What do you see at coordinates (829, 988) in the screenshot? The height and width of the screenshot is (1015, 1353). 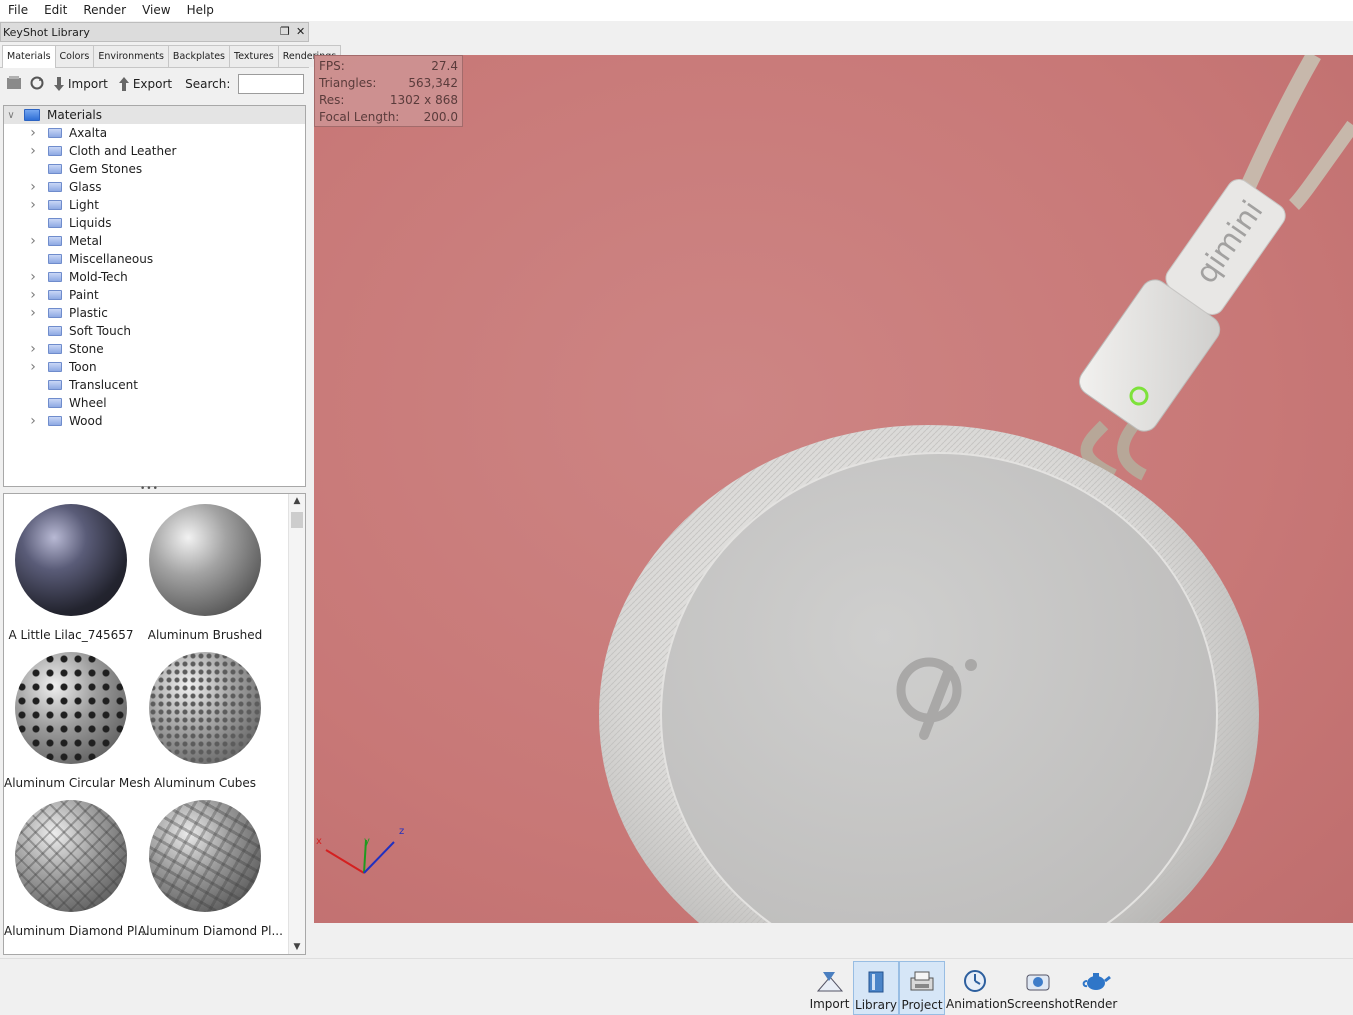 I see `import-dock-button: Import` at bounding box center [829, 988].